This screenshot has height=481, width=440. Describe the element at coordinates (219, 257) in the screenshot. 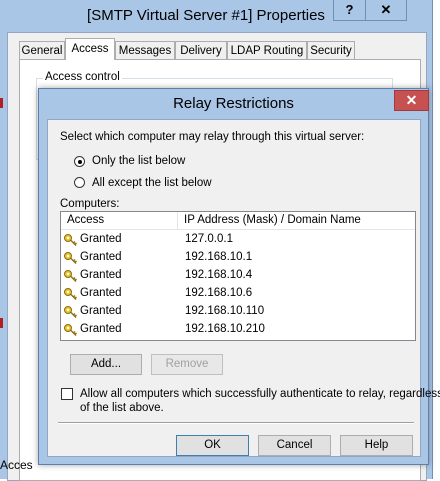

I see `row-ip: 192.168.10.1` at that location.